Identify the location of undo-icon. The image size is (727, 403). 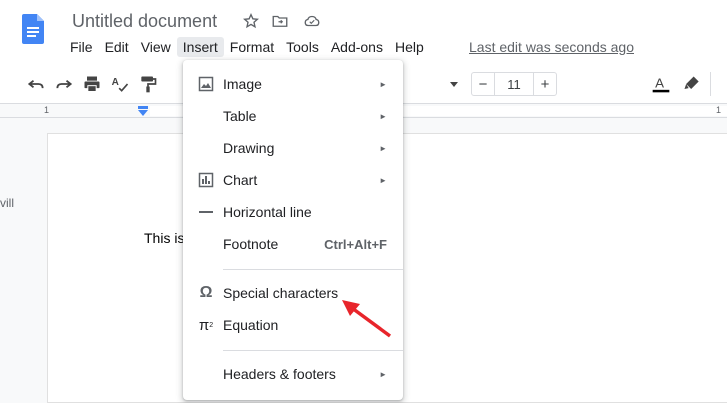
(36, 84).